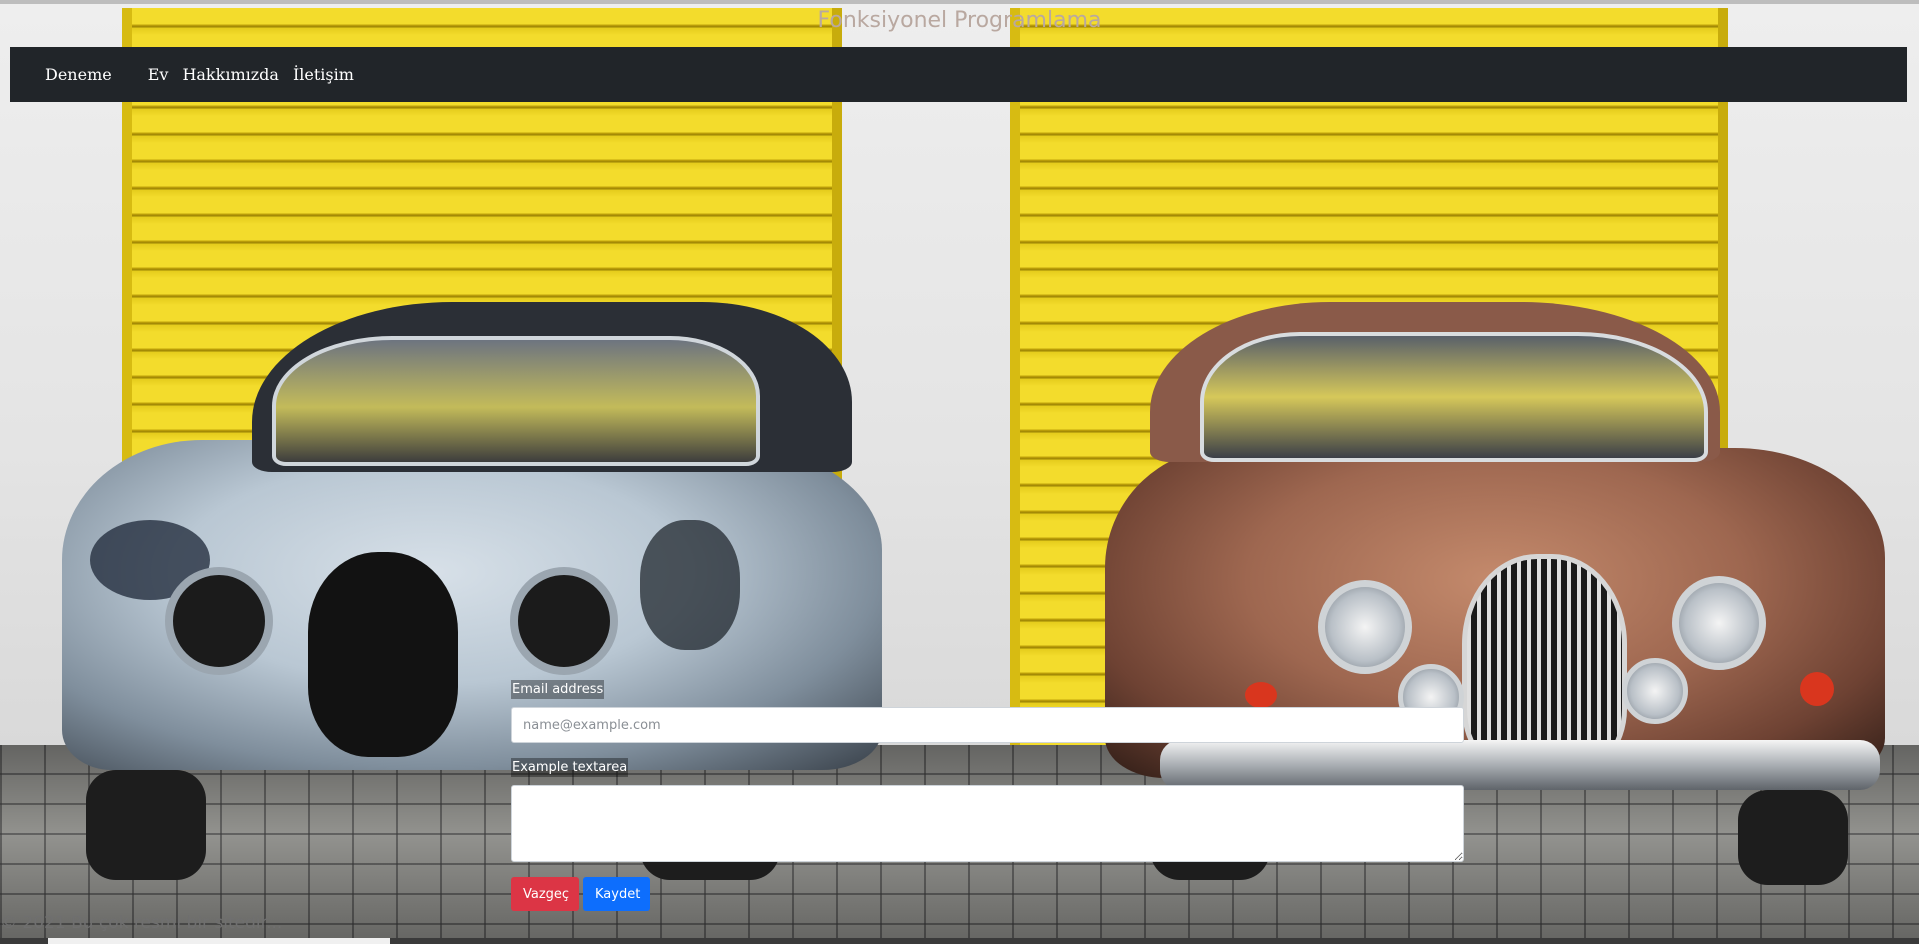 The height and width of the screenshot is (944, 1919). What do you see at coordinates (570, 767) in the screenshot?
I see `textarea-label: Example textarea` at bounding box center [570, 767].